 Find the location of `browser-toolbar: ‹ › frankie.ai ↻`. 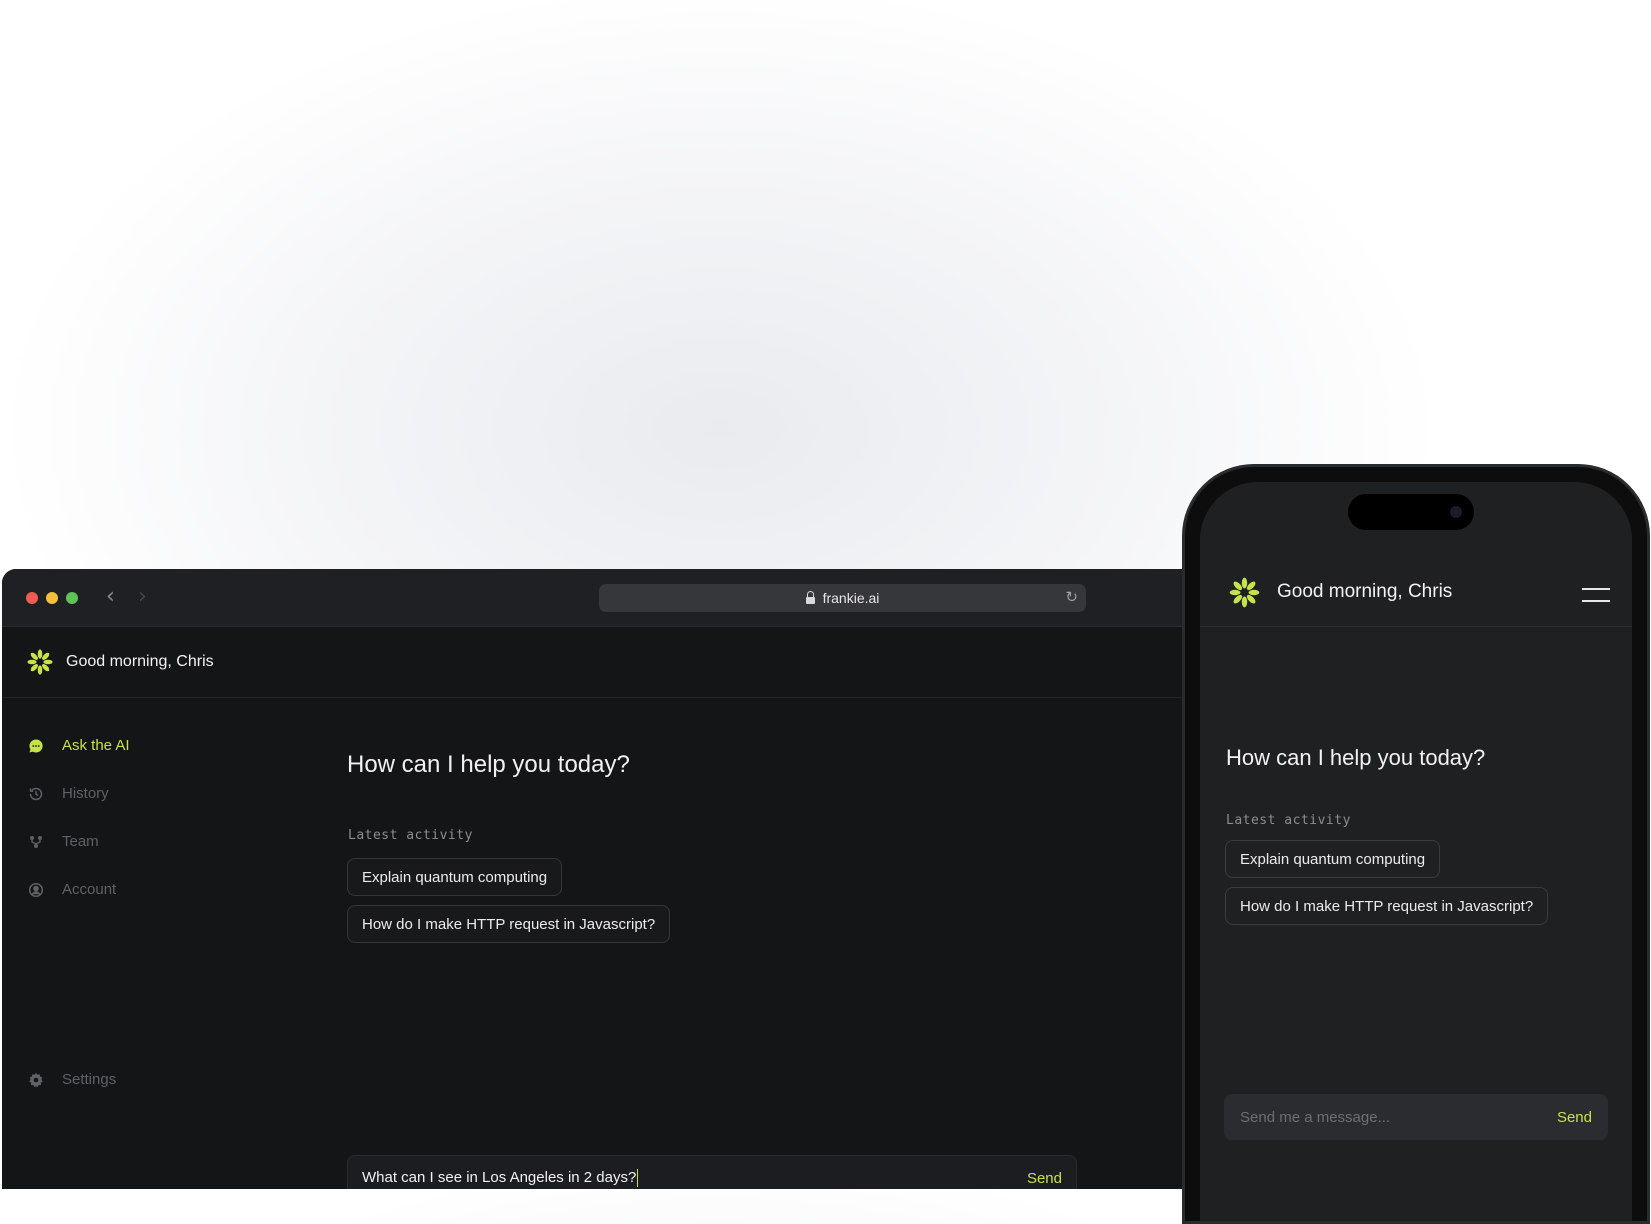

browser-toolbar: ‹ › frankie.ai ↻ is located at coordinates (602, 598).